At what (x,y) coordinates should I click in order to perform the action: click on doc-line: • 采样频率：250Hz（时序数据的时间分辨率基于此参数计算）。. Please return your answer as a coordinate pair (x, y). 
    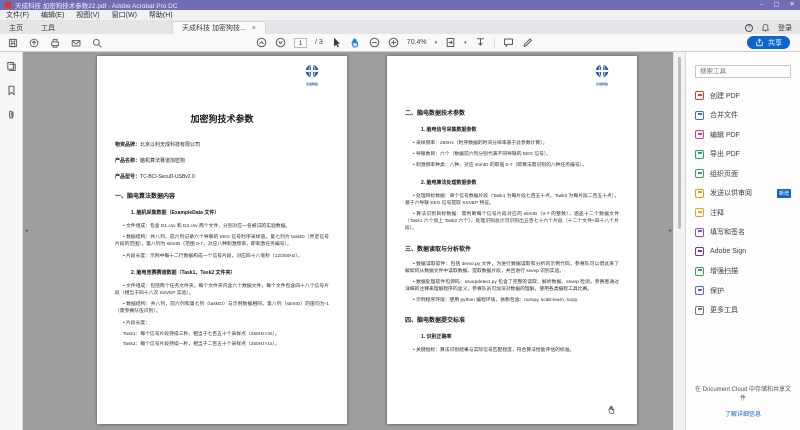
    Looking at the image, I should click on (480, 143).